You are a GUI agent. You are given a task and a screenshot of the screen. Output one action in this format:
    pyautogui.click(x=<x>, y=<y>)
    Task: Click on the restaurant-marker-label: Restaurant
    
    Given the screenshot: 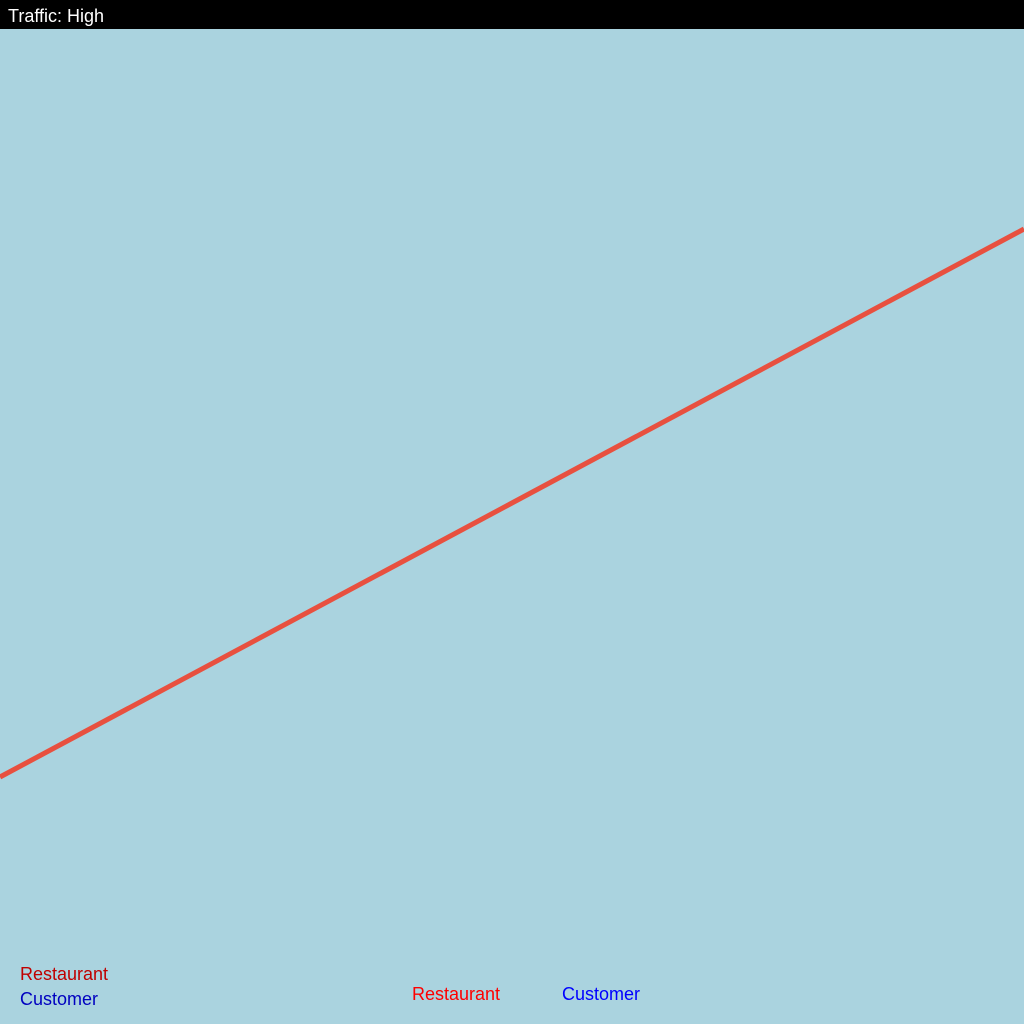 What is the action you would take?
    pyautogui.click(x=456, y=994)
    